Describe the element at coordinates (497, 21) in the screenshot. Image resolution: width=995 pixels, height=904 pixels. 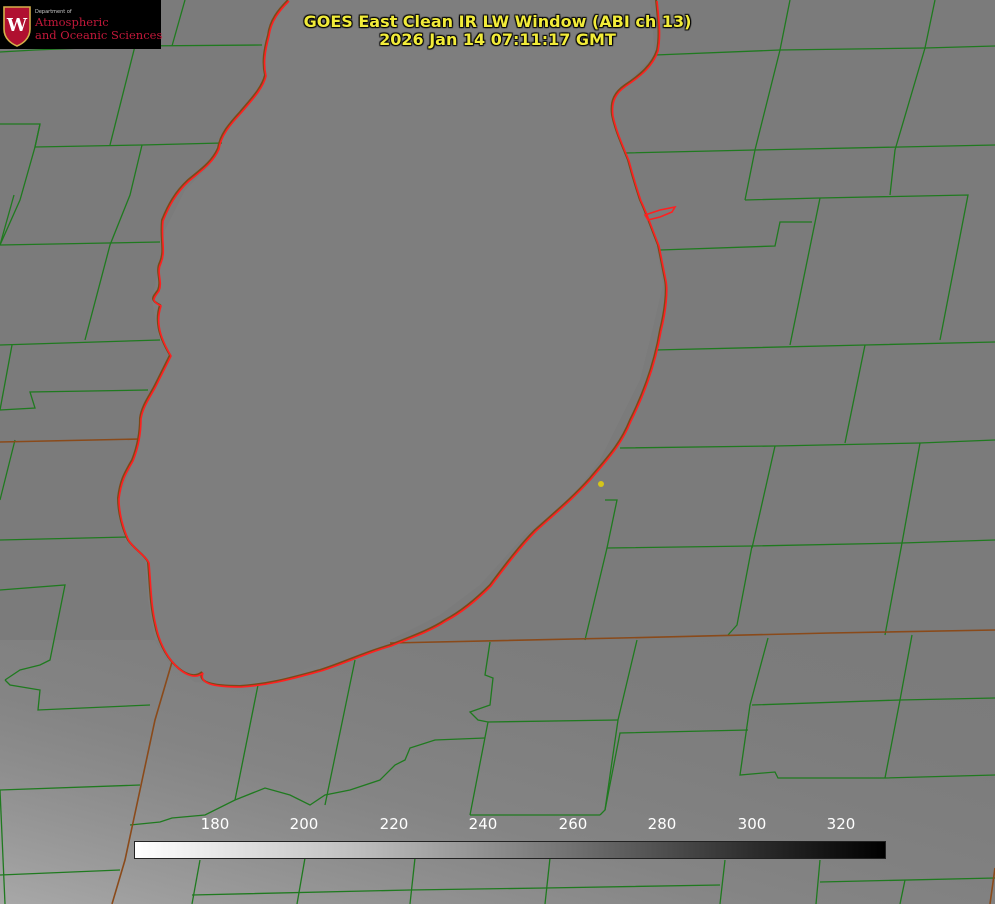
I see `image-title: GOES East Clean IR LW Window (ABI ch 13)` at that location.